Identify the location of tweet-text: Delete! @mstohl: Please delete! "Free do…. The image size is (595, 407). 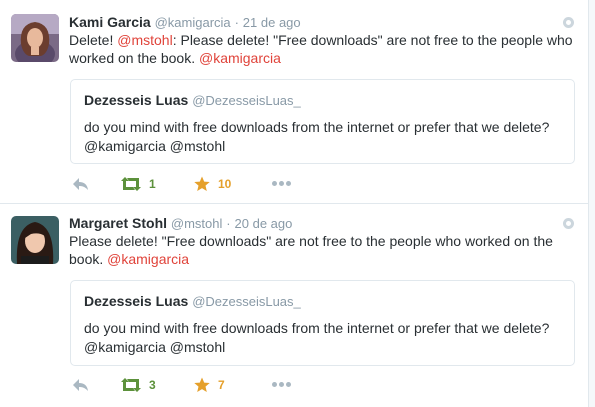
(321, 49).